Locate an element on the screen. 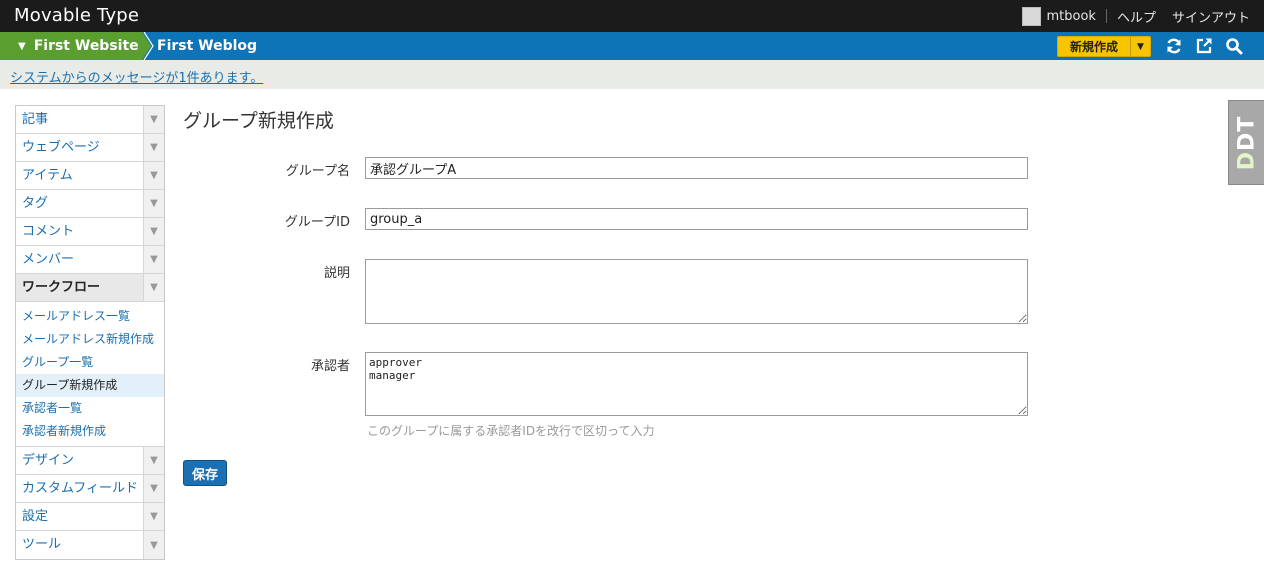 The width and height of the screenshot is (1264, 579). refresh-icon is located at coordinates (1174, 46).